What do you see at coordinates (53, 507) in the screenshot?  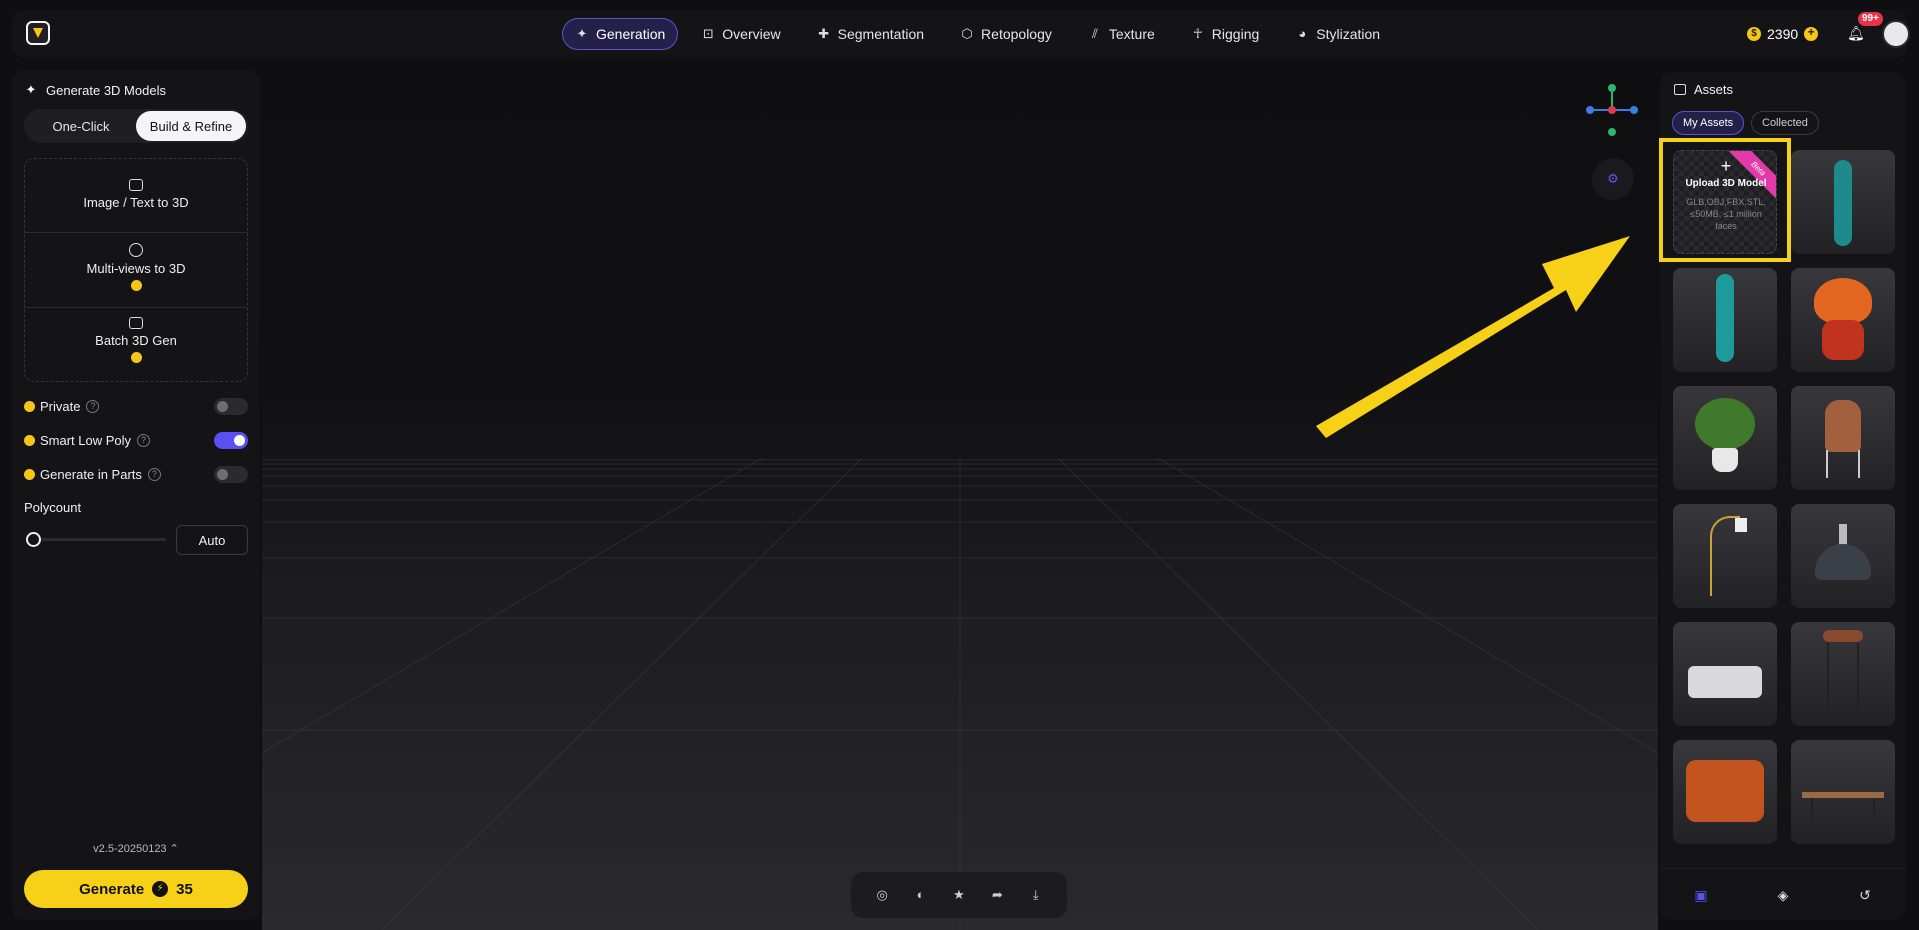 I see `polycount-label: Polycount` at bounding box center [53, 507].